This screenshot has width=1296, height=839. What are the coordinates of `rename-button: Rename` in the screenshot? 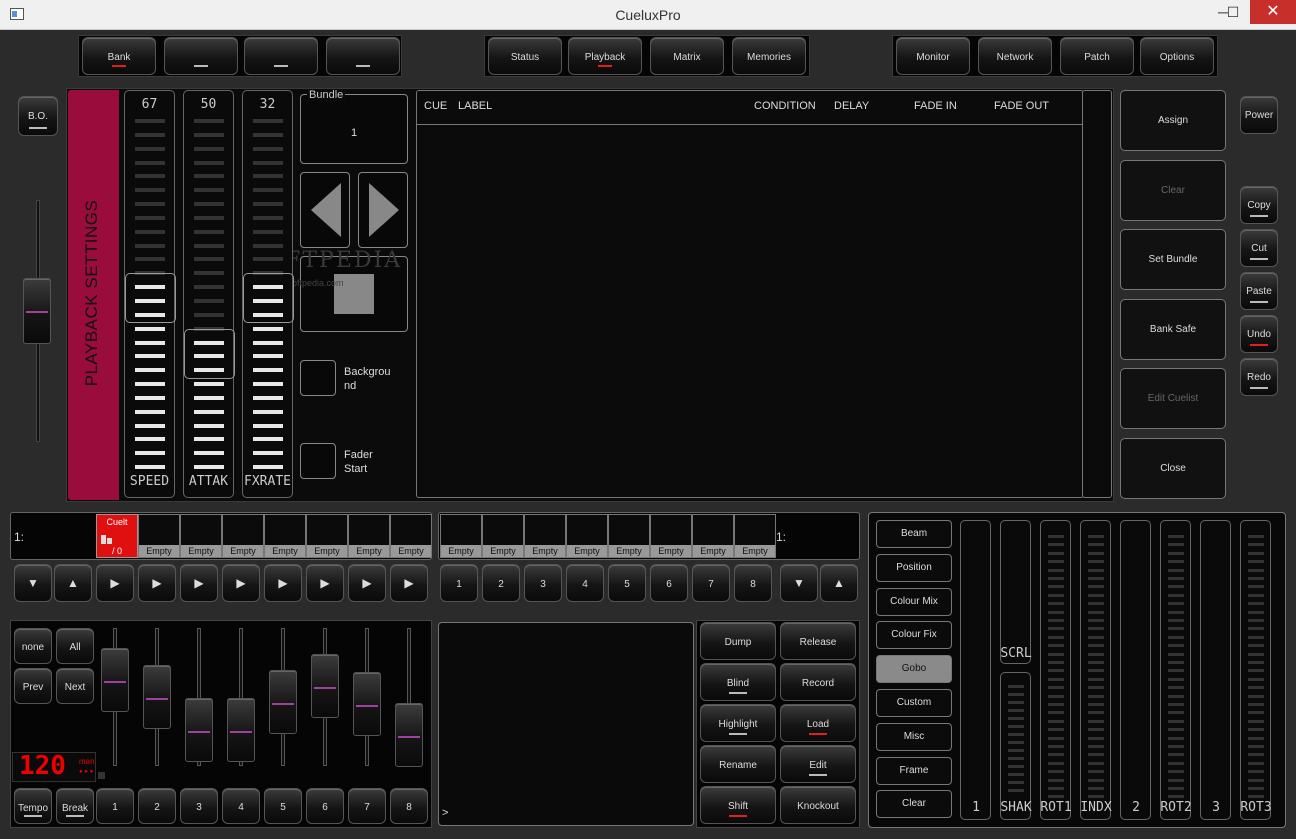 It's located at (738, 764).